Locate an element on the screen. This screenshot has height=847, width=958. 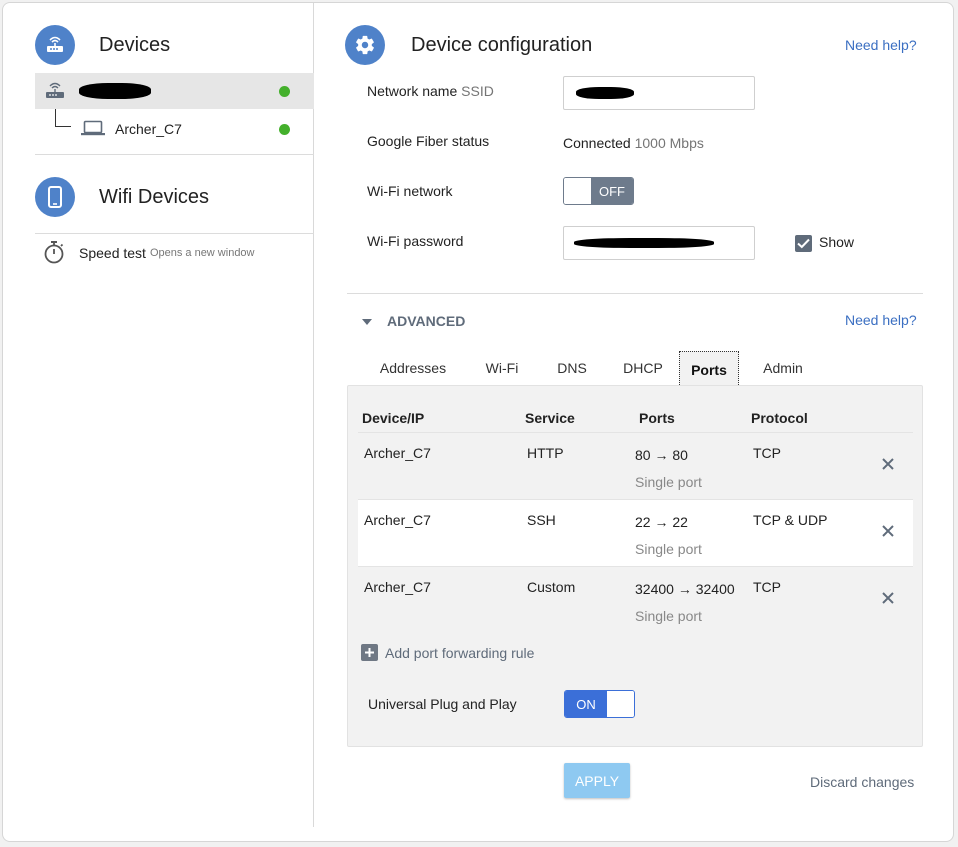
device-item-router is located at coordinates (174, 91).